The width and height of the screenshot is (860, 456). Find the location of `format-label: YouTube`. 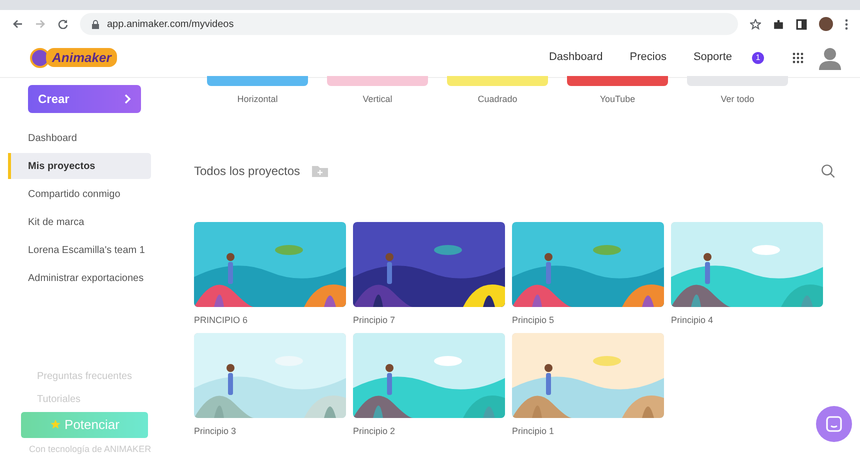

format-label: YouTube is located at coordinates (618, 99).